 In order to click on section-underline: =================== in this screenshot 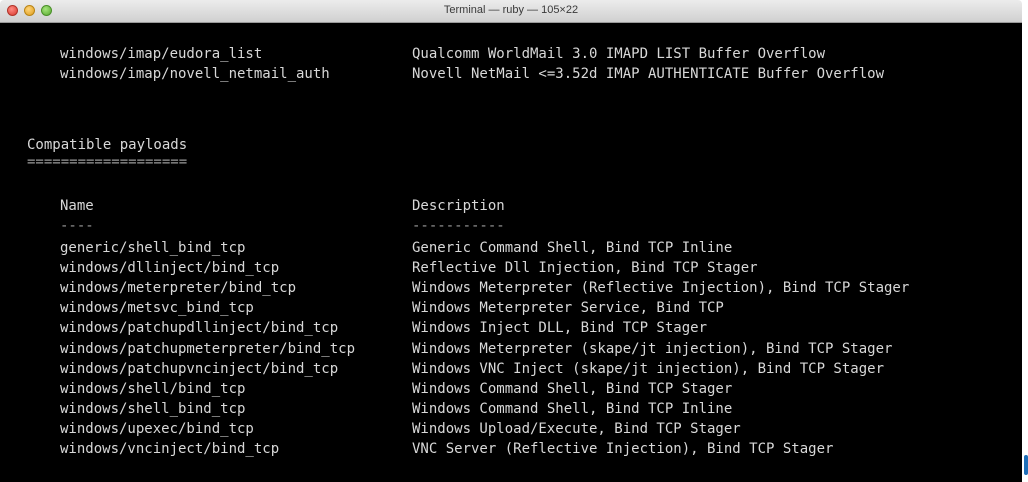, I will do `click(107, 162)`.